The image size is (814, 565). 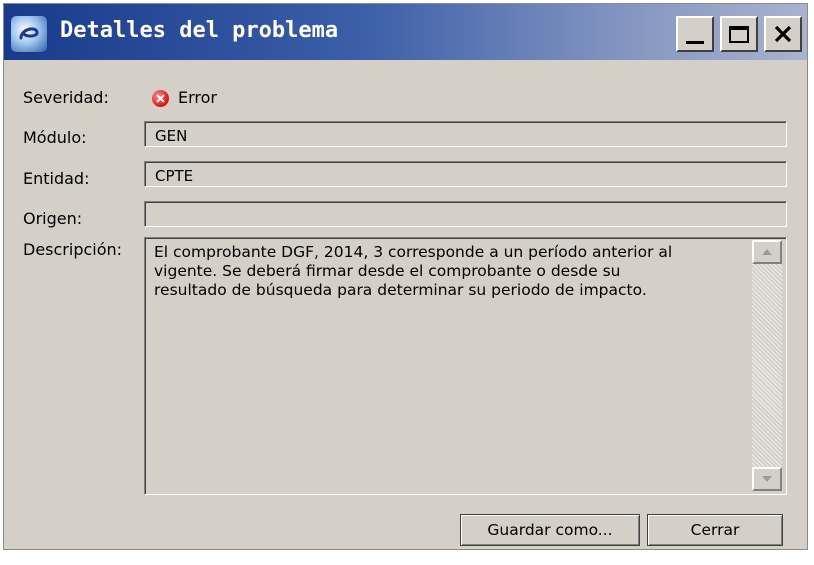 What do you see at coordinates (171, 136) in the screenshot?
I see `module-value: GEN` at bounding box center [171, 136].